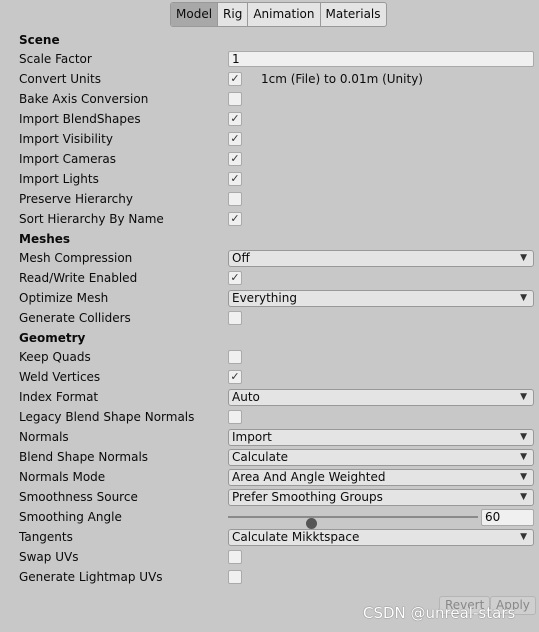  I want to click on tab-animation: Animation, so click(284, 14).